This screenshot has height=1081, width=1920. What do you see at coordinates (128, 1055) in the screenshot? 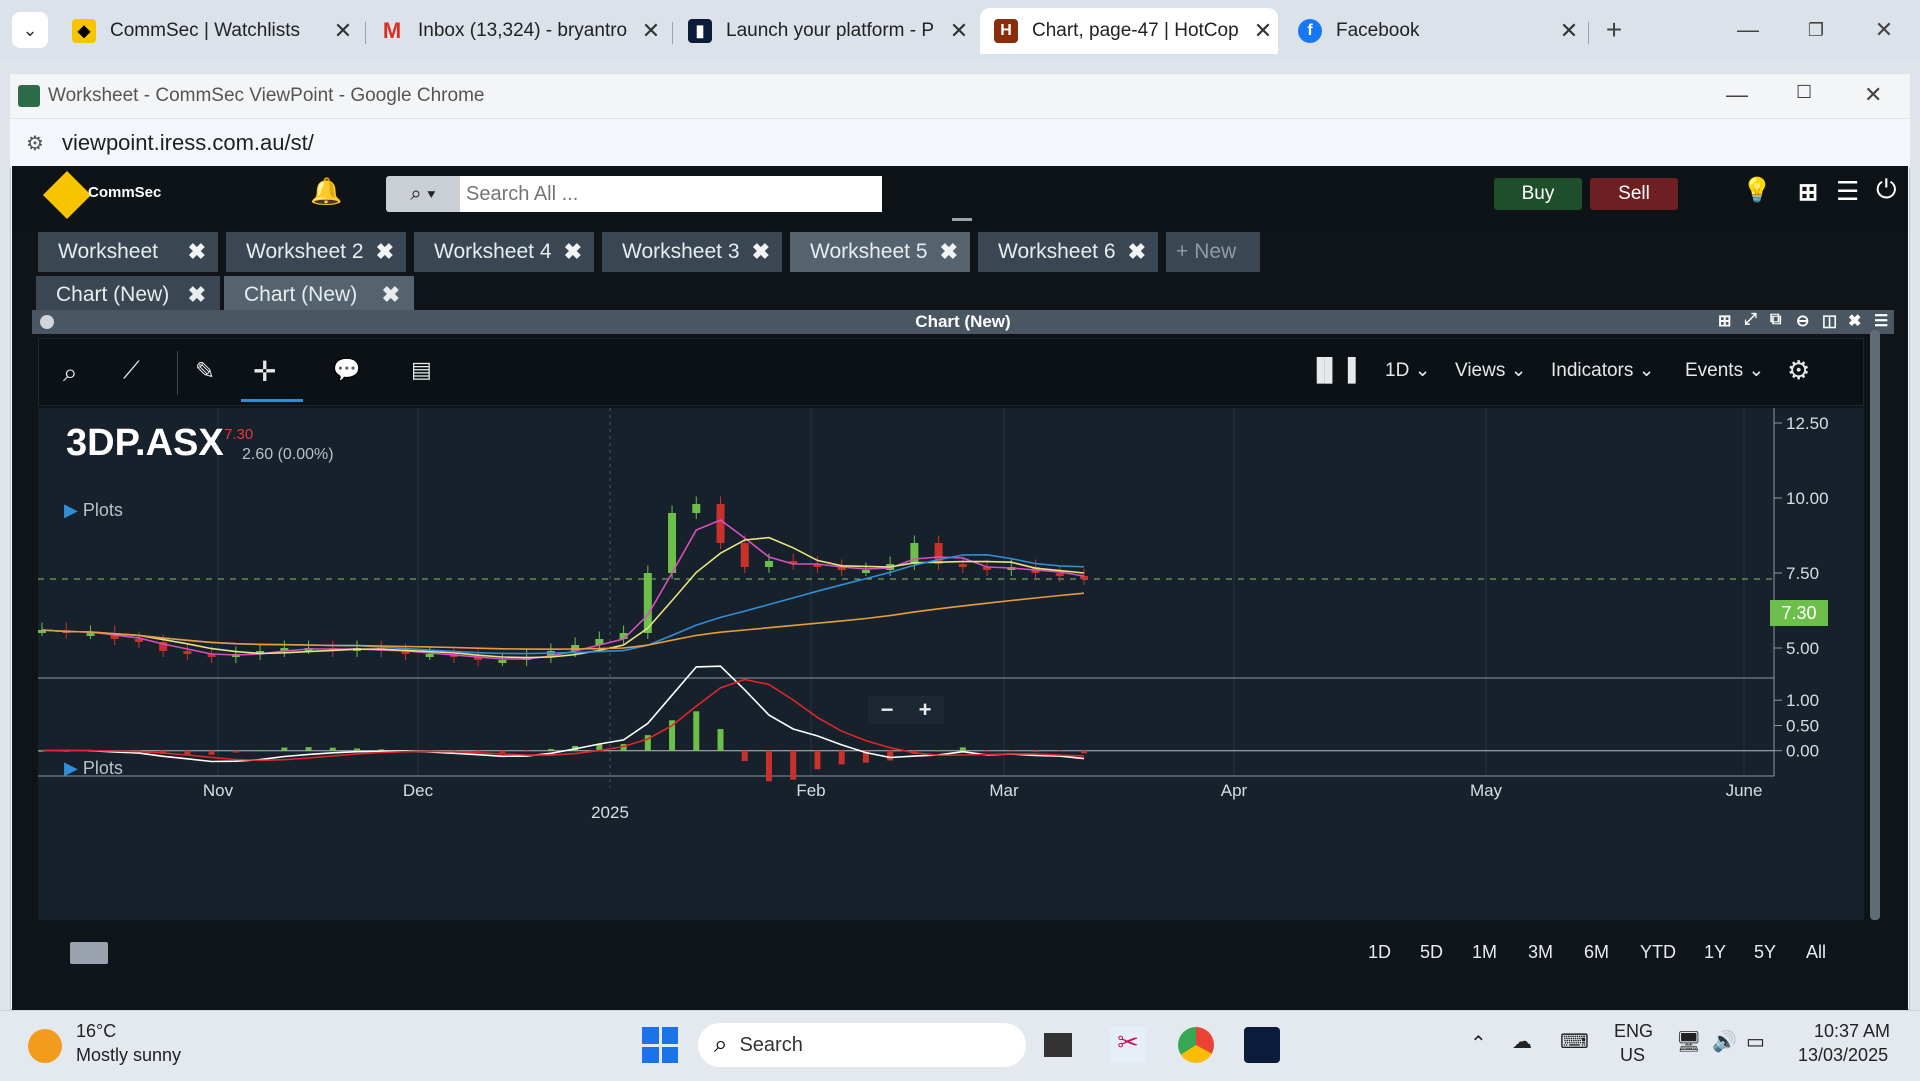
I see `weather-desc: Mostly sunny` at bounding box center [128, 1055].